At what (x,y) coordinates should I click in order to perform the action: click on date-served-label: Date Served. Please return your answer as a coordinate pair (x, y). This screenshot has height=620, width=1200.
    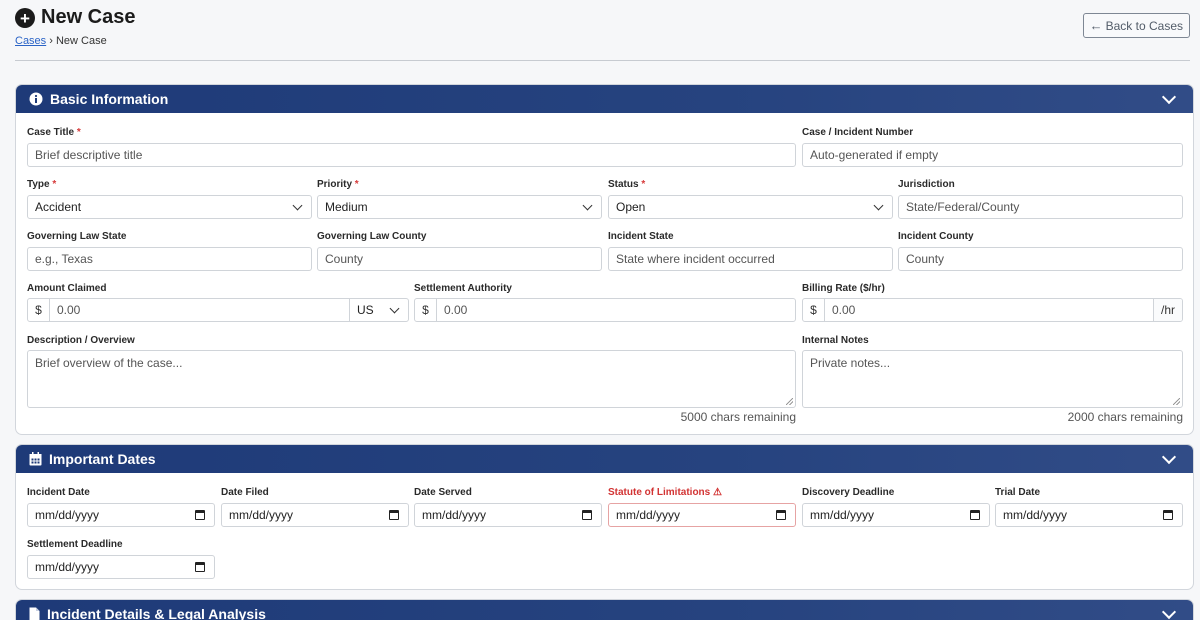
    Looking at the image, I should click on (443, 492).